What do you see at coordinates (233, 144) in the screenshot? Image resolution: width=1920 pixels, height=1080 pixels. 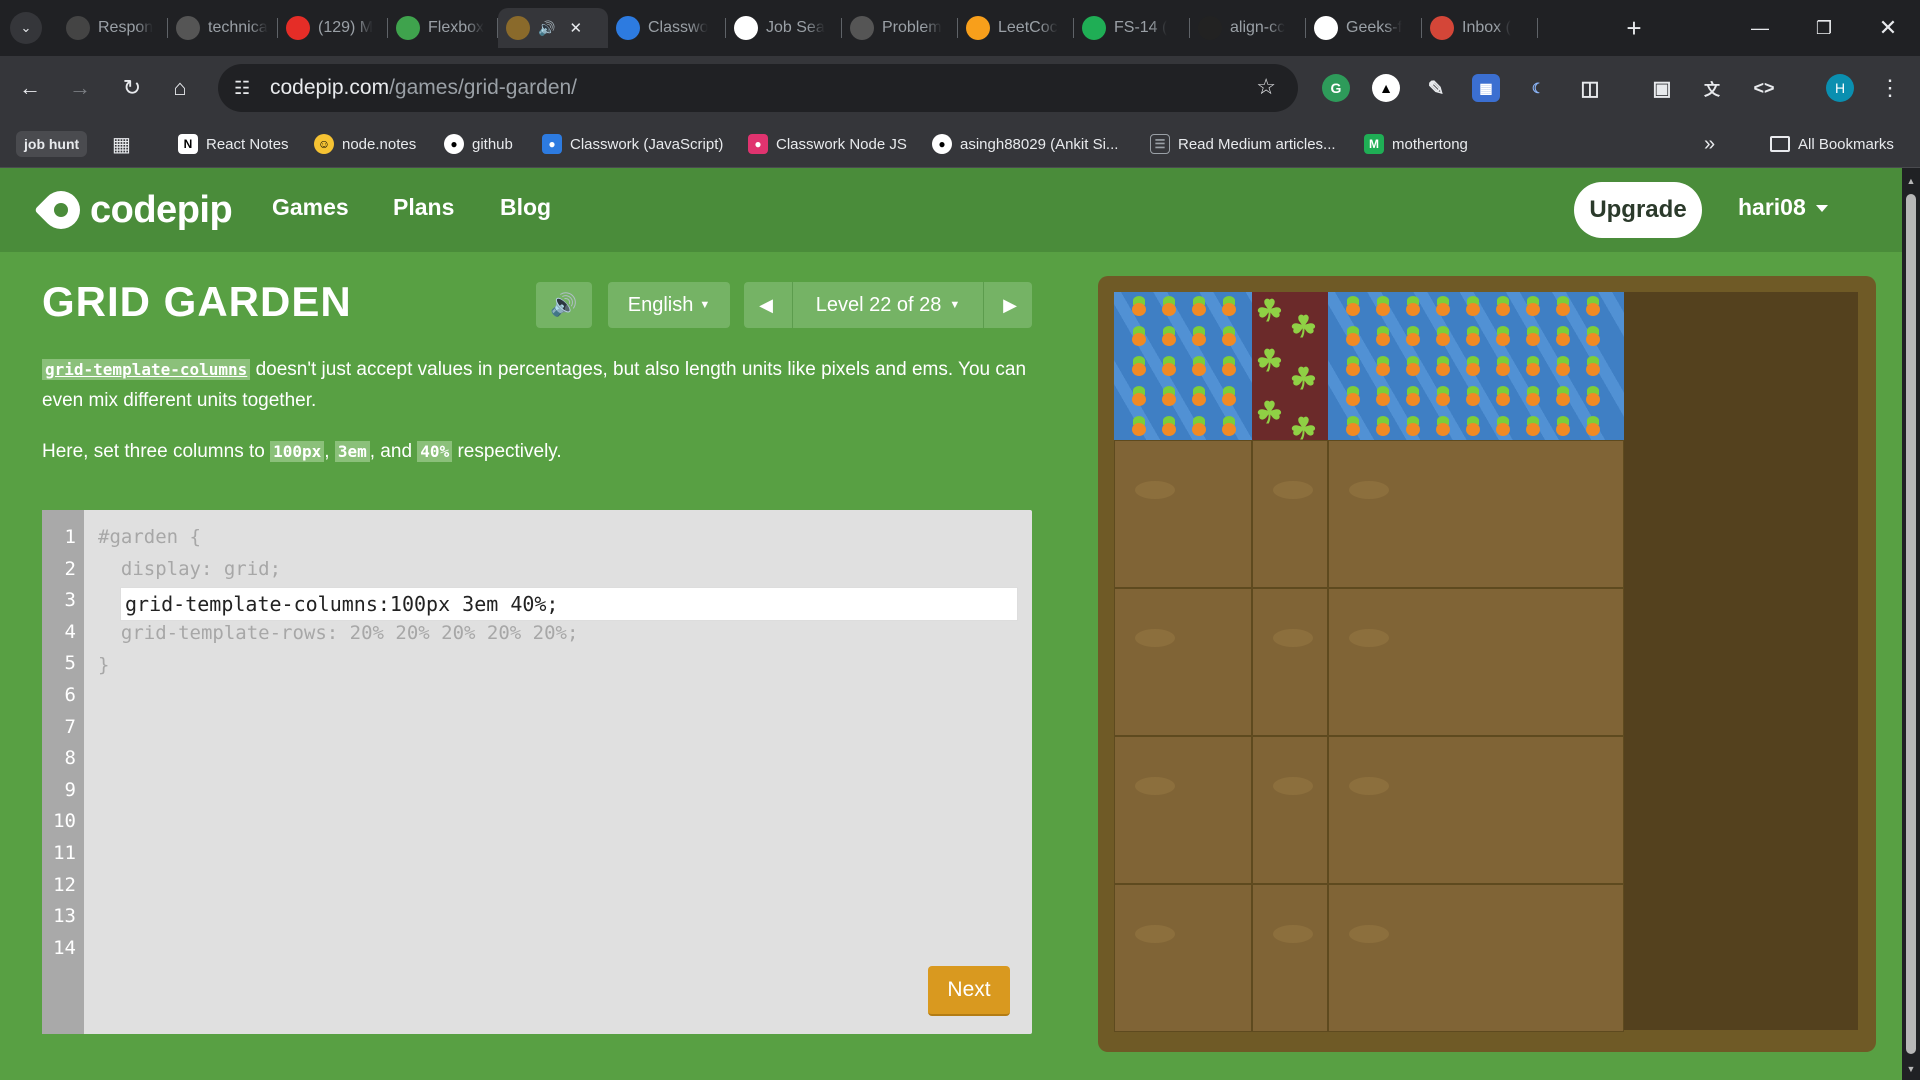 I see `bookmark-react-notes: N React Notes` at bounding box center [233, 144].